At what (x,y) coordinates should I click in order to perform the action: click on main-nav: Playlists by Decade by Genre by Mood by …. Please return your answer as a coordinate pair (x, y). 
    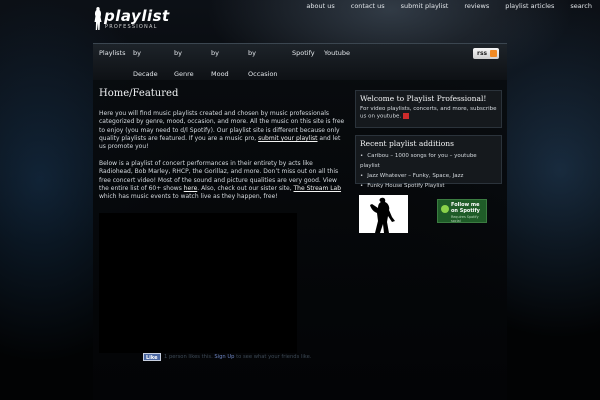
    Looking at the image, I should click on (300, 61).